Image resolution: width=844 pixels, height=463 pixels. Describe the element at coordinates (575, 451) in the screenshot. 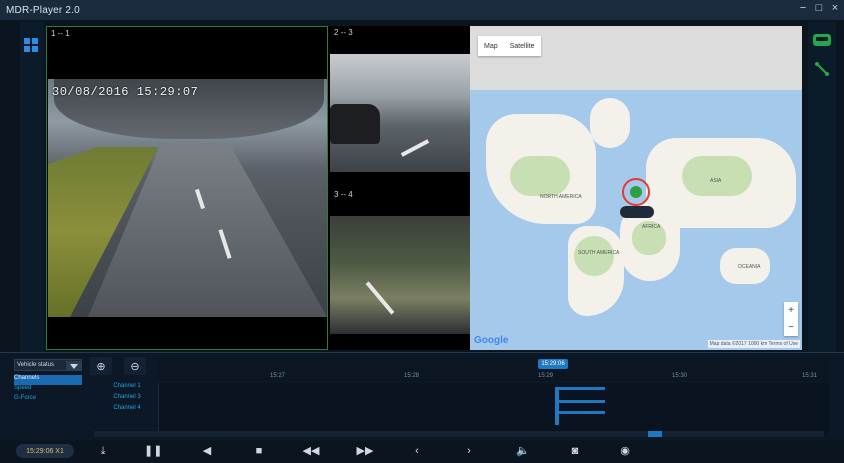

I see `camera-icon: ◙` at that location.